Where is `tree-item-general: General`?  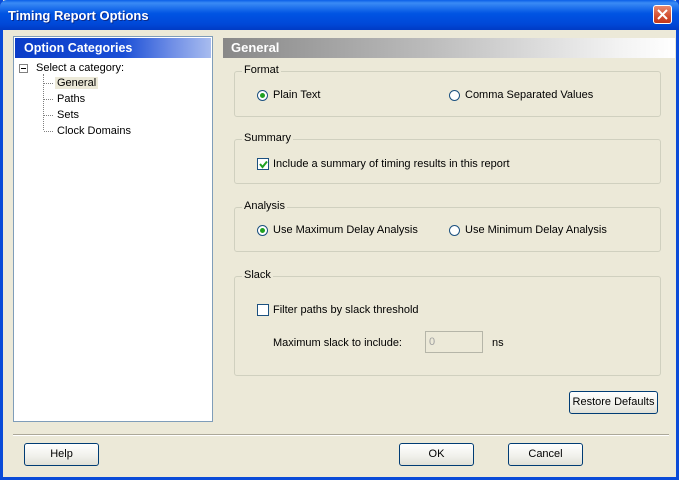
tree-item-general: General is located at coordinates (77, 83).